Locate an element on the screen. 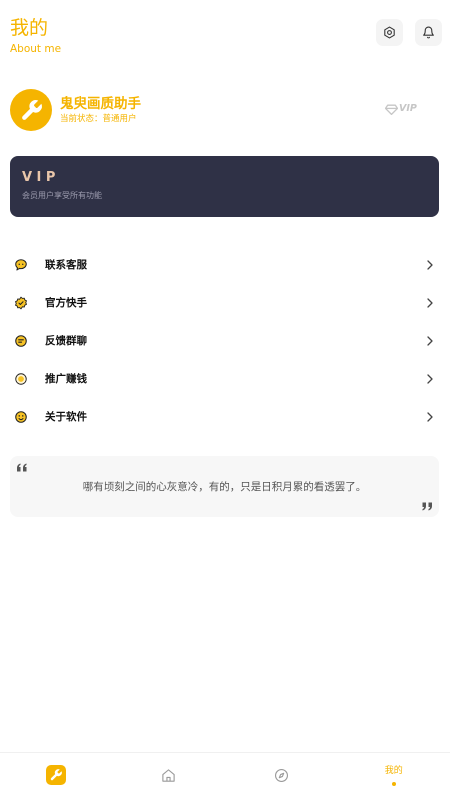 The height and width of the screenshot is (797, 450). vip-card-description: 会员用户享受所有功能 is located at coordinates (62, 195).